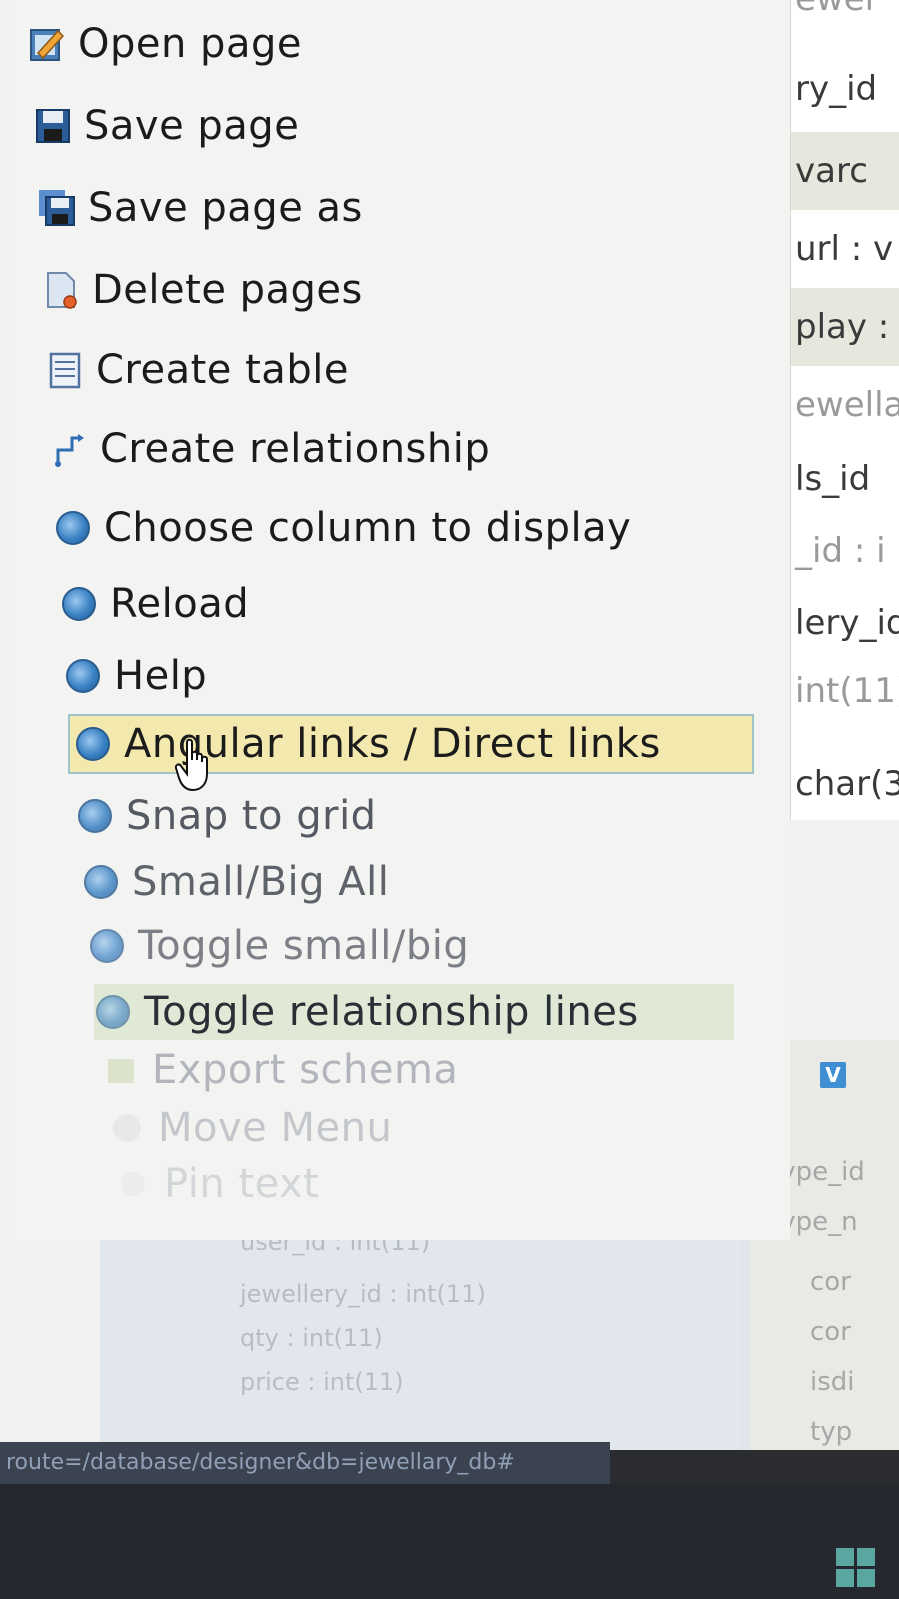 The image size is (899, 1599). I want to click on menu-item-create-relationship: Create relationship, so click(270, 449).